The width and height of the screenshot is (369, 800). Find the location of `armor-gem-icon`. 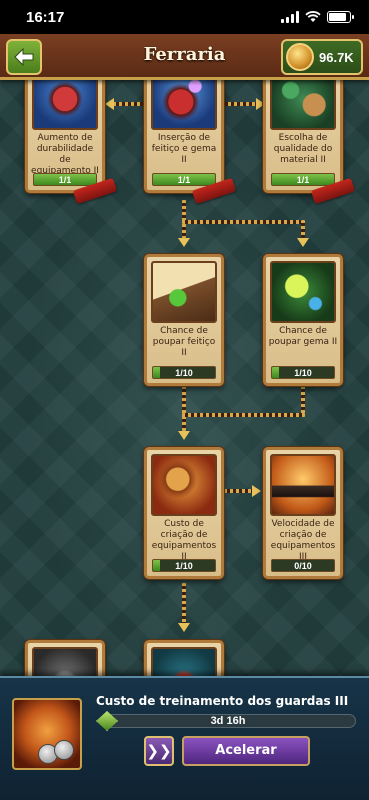

armor-gem-icon is located at coordinates (184, 105).